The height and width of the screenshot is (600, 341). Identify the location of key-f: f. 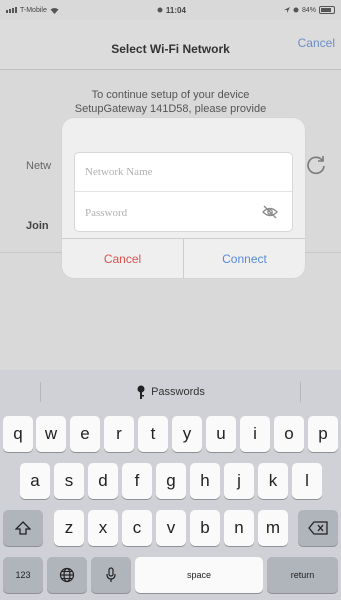
(137, 481).